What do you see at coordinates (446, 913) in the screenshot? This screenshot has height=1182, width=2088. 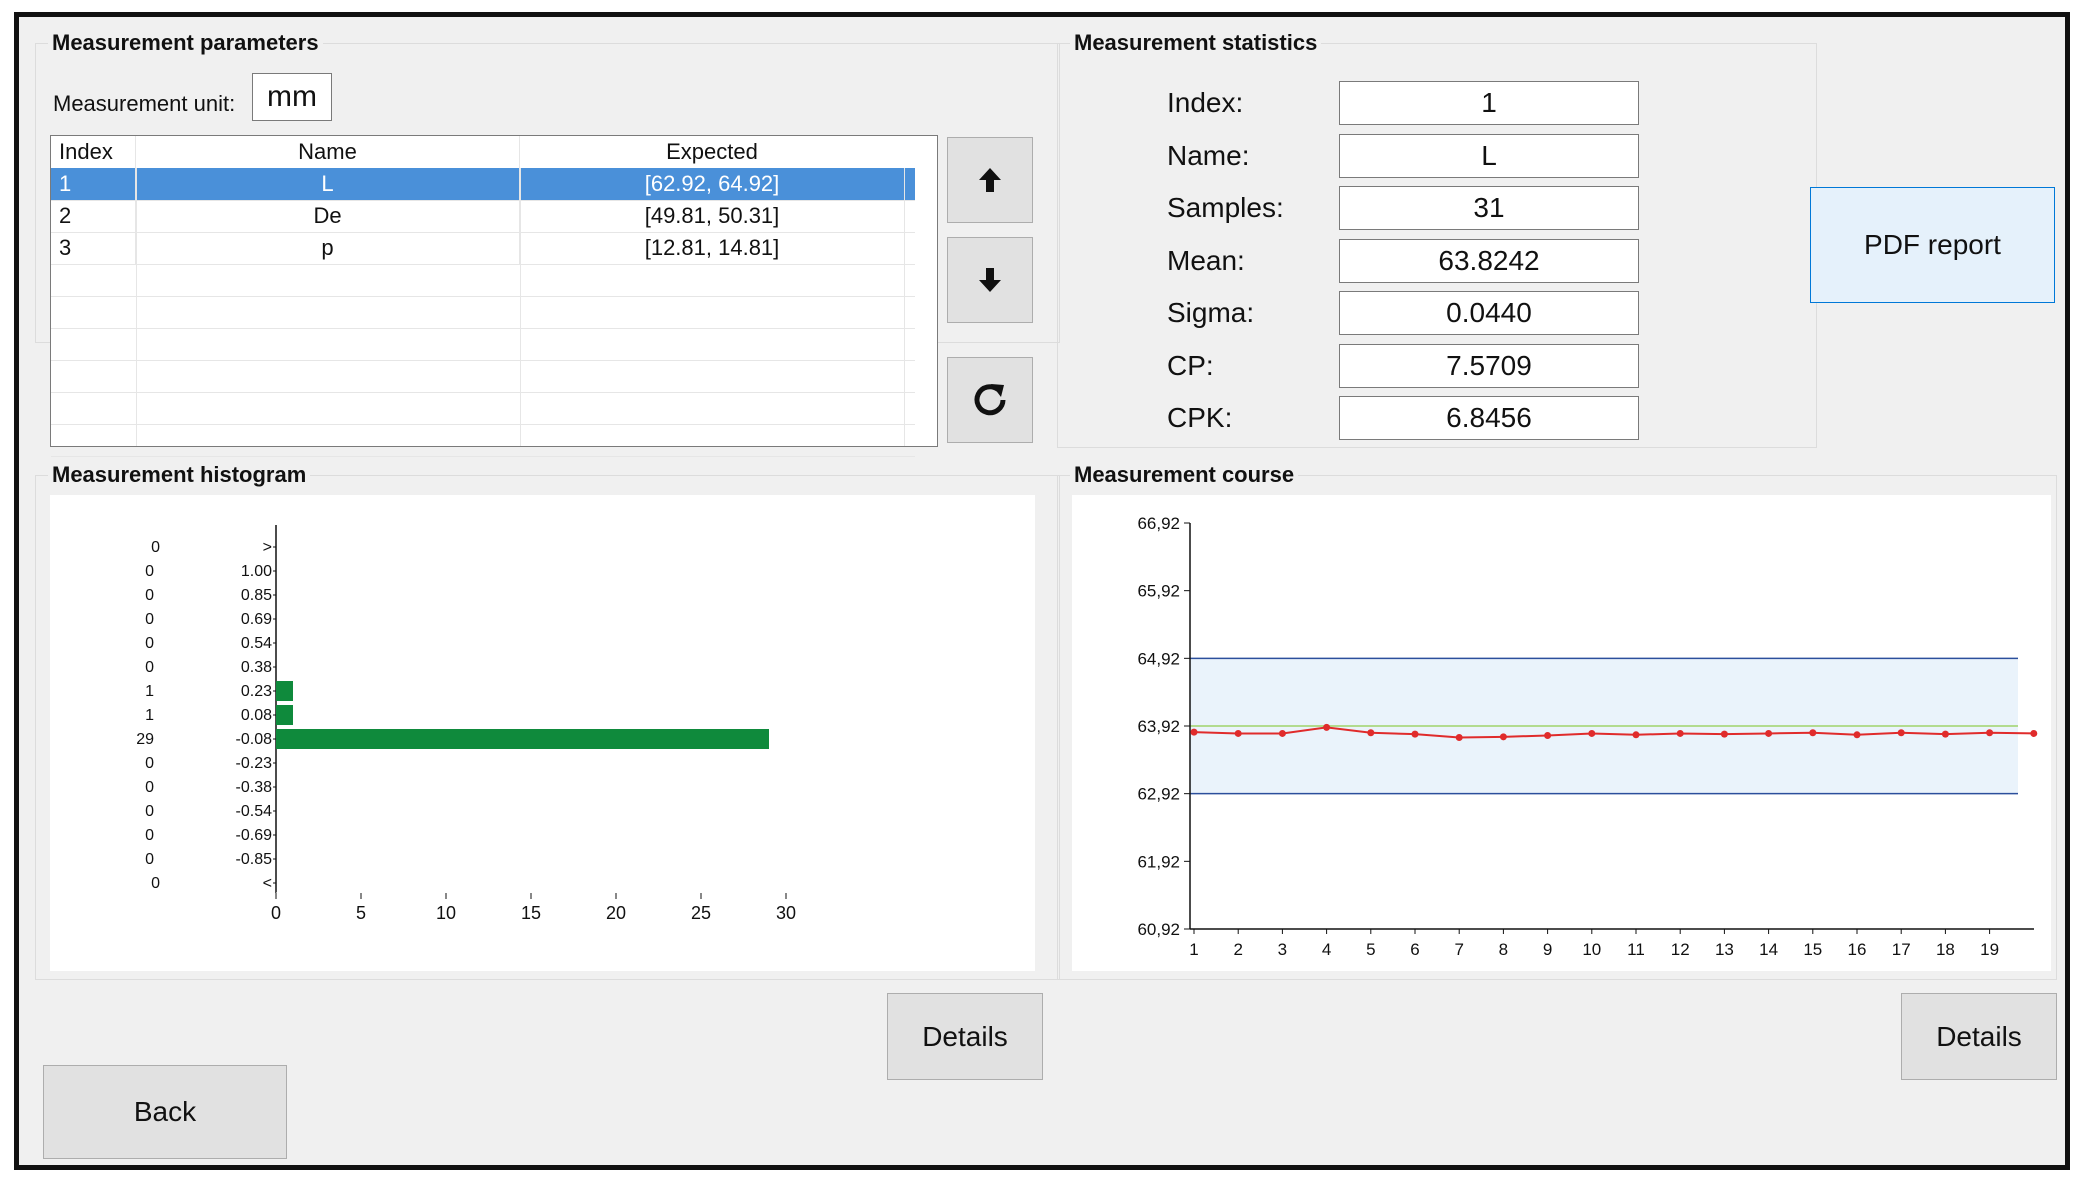 I see `histogram-x-tick-label: 10` at bounding box center [446, 913].